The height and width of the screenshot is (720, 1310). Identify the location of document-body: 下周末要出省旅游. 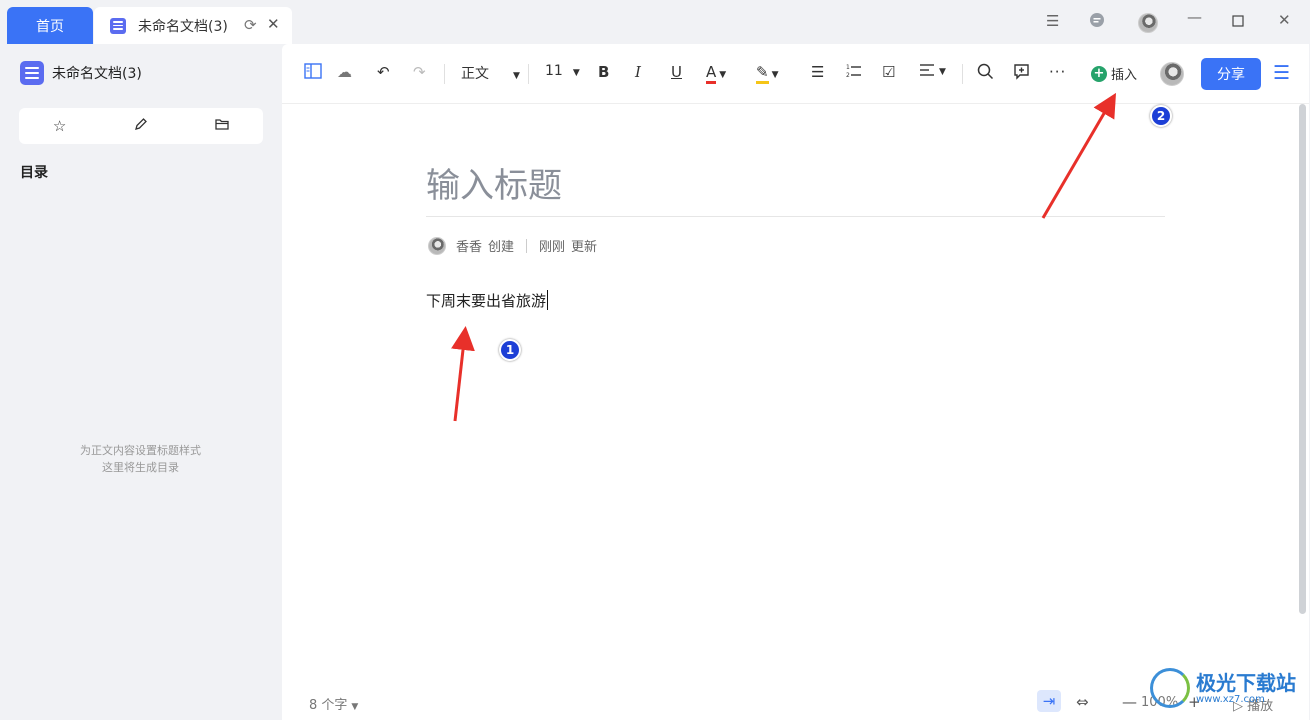
(487, 300).